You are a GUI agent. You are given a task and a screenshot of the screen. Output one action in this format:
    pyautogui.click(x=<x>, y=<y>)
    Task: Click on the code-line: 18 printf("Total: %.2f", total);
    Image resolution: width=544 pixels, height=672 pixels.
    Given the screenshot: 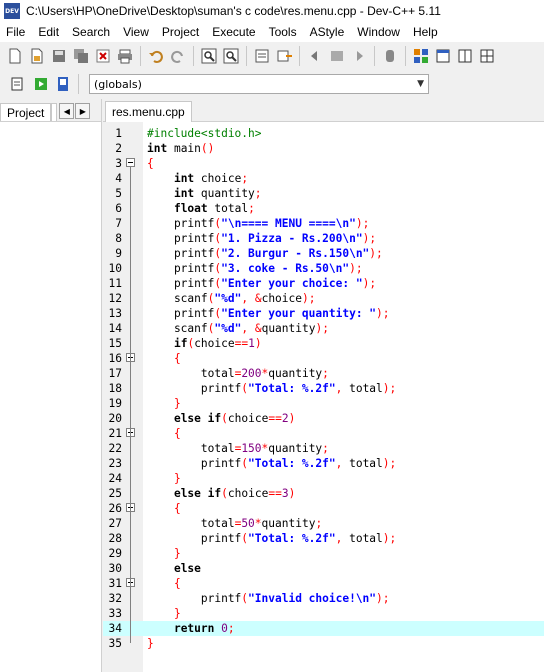 What is the action you would take?
    pyautogui.click(x=323, y=388)
    